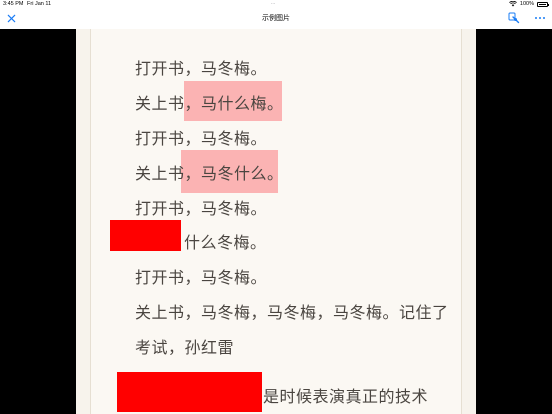  Describe the element at coordinates (276, 4) in the screenshot. I see `status-bar: 3:45 PM Fri Jan 11 ... 100%` at that location.